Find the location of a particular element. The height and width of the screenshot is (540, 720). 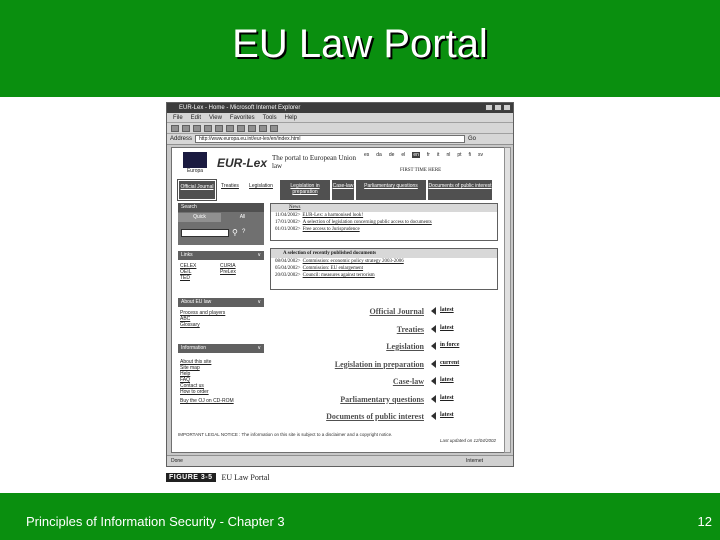

category-name: Legislation is located at coordinates (405, 346).